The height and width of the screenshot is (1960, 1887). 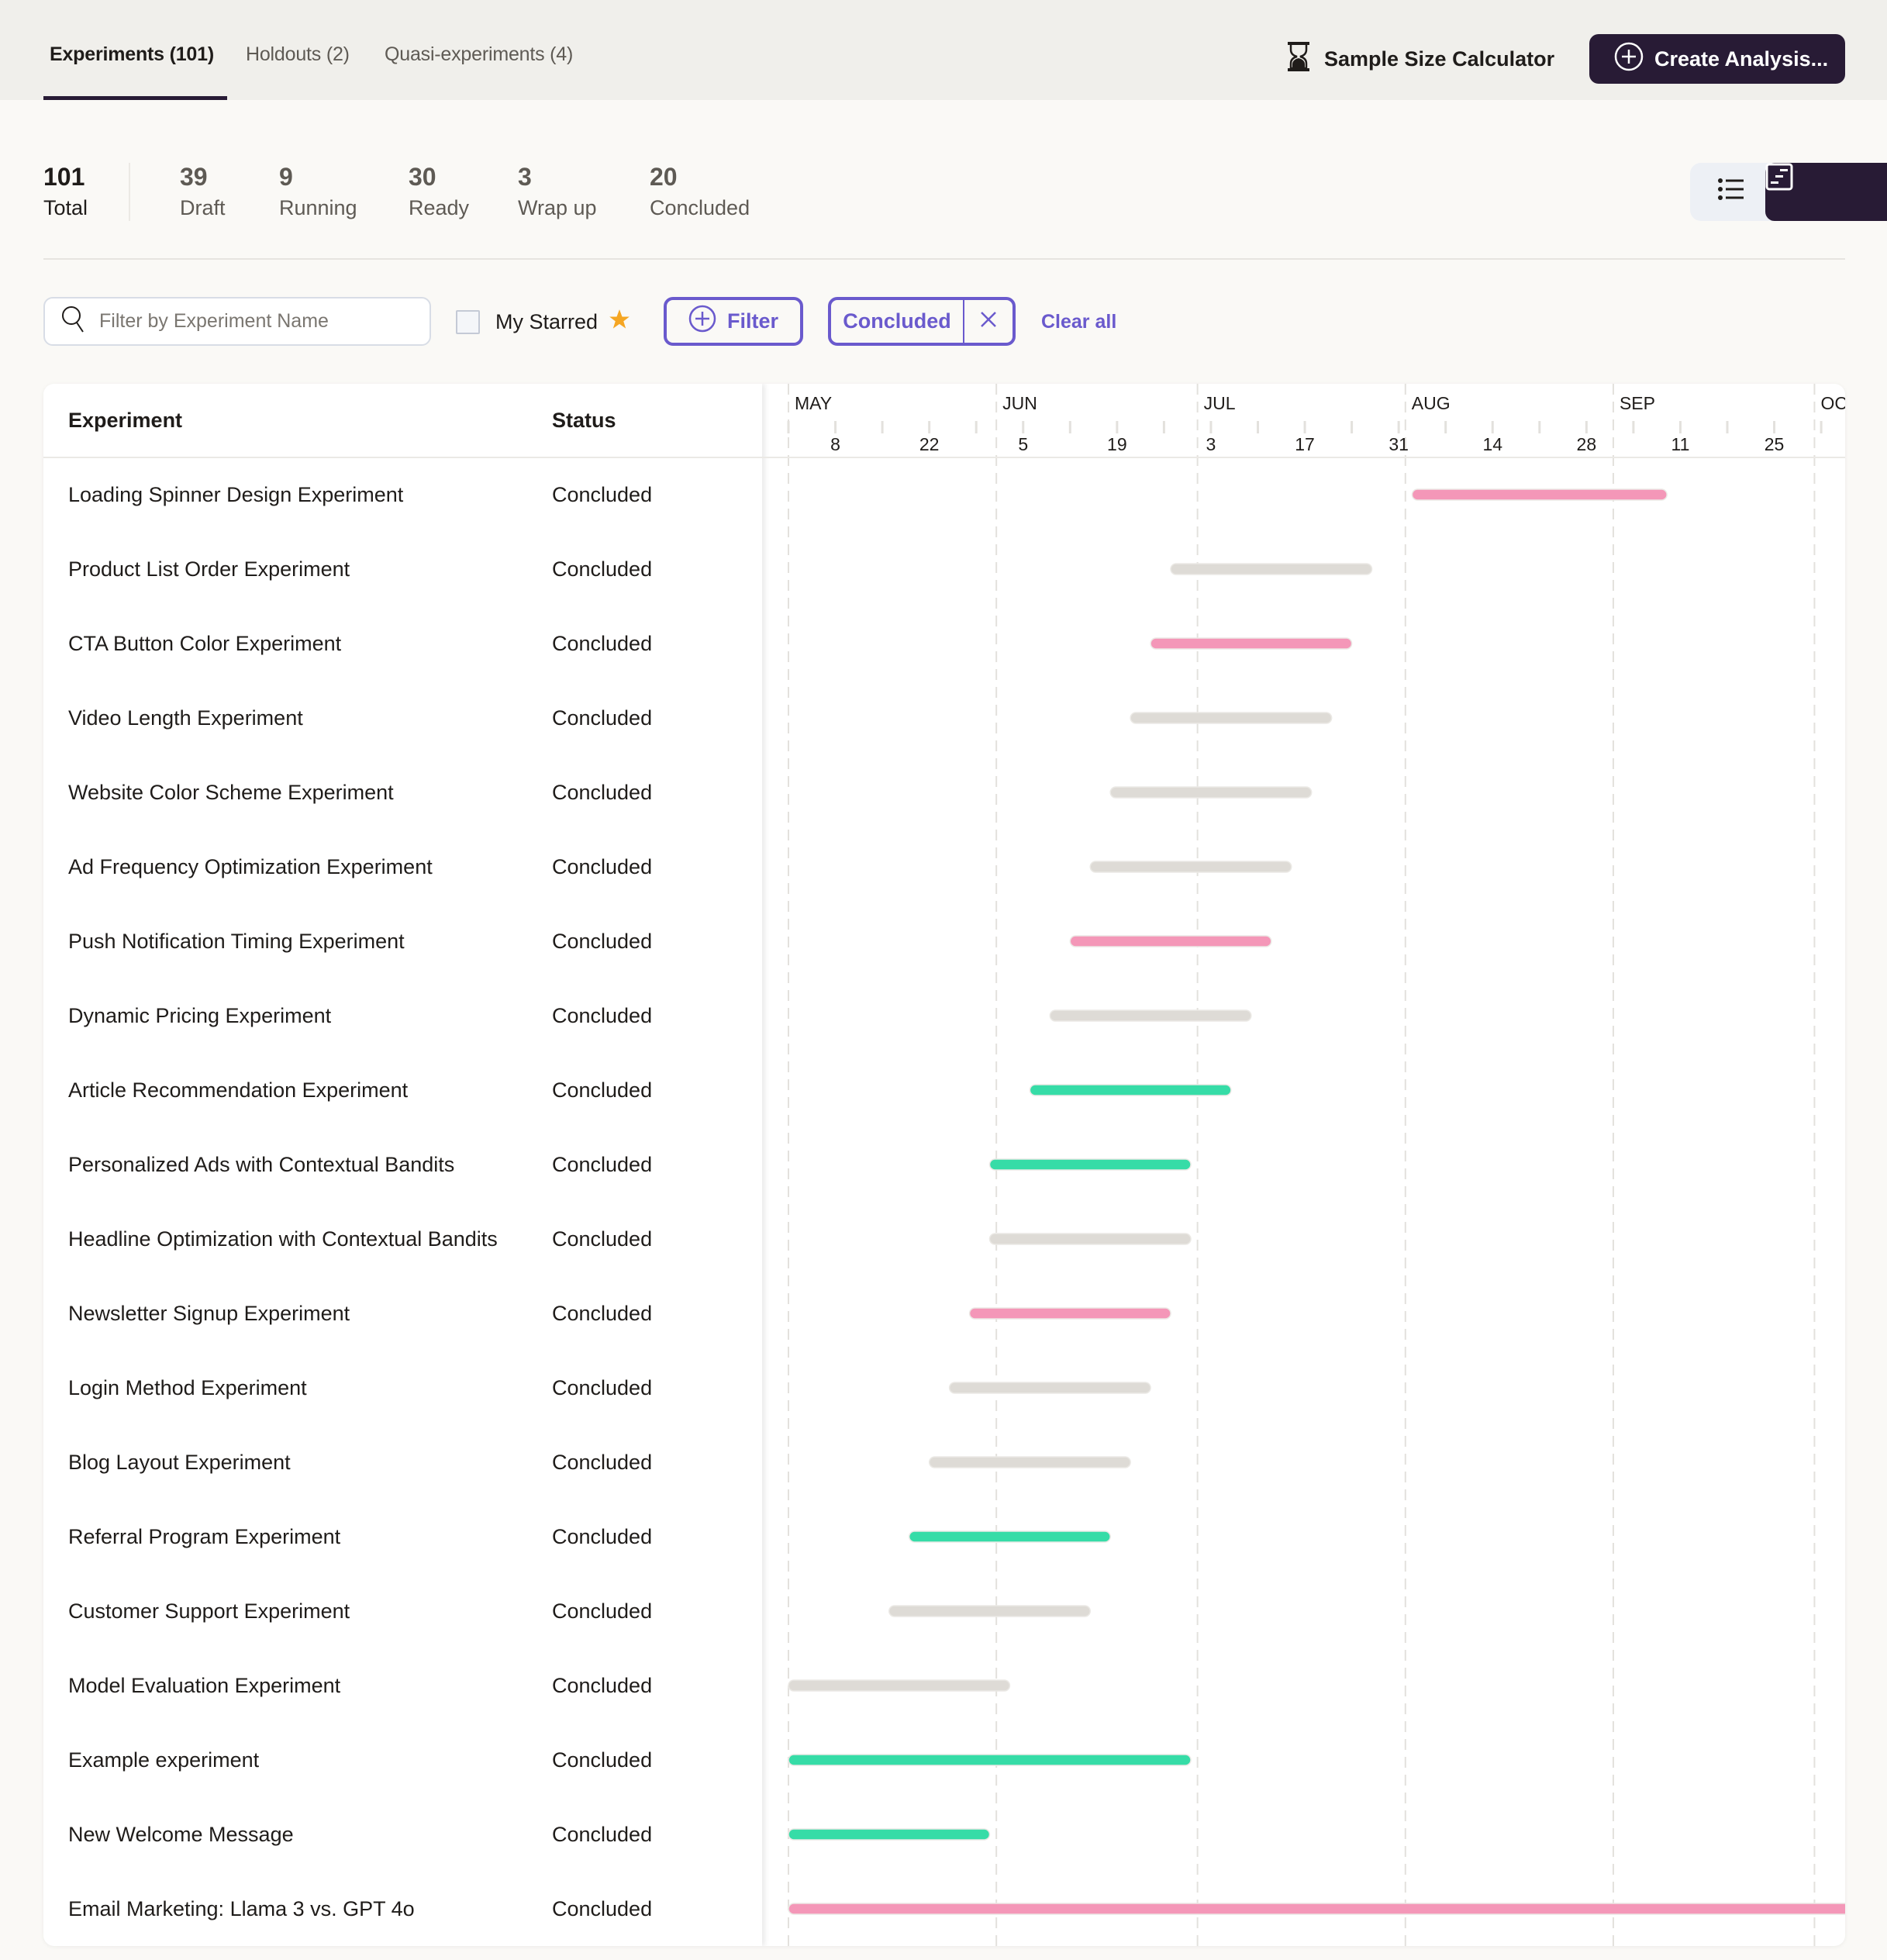 What do you see at coordinates (700, 192) in the screenshot?
I see `stat-concluded: 20 Concluded` at bounding box center [700, 192].